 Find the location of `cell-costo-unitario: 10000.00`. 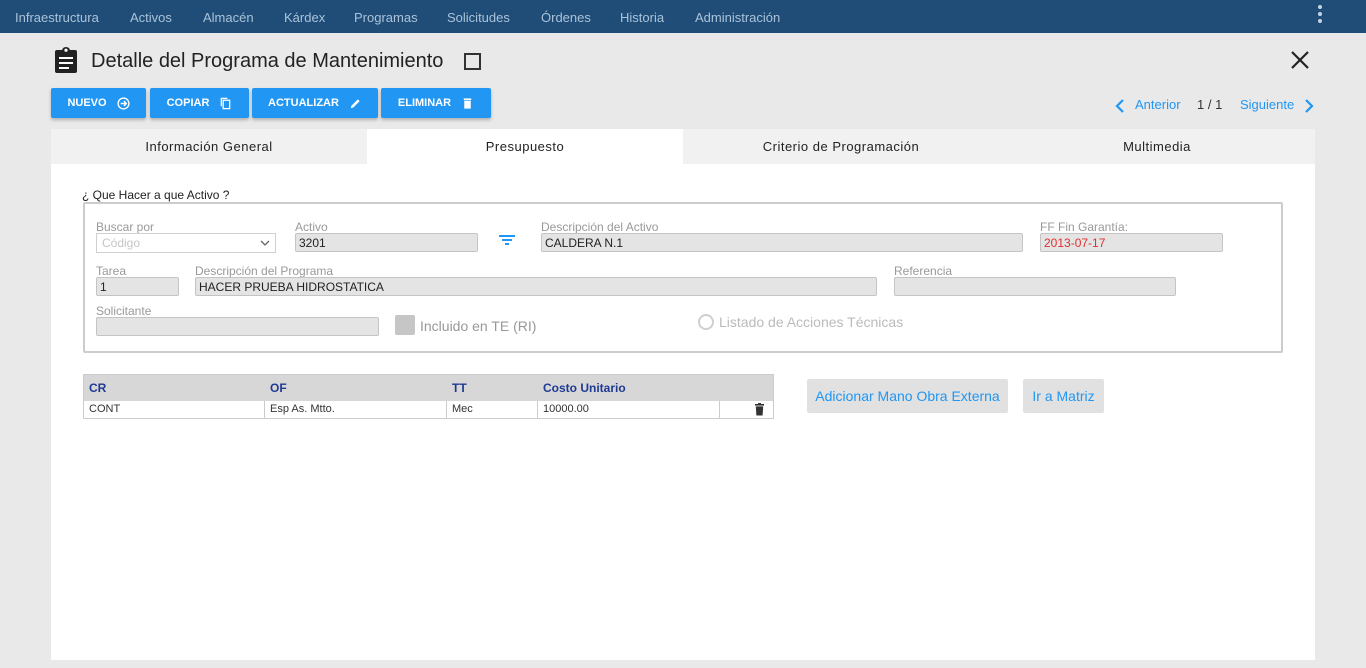

cell-costo-unitario: 10000.00 is located at coordinates (629, 409).